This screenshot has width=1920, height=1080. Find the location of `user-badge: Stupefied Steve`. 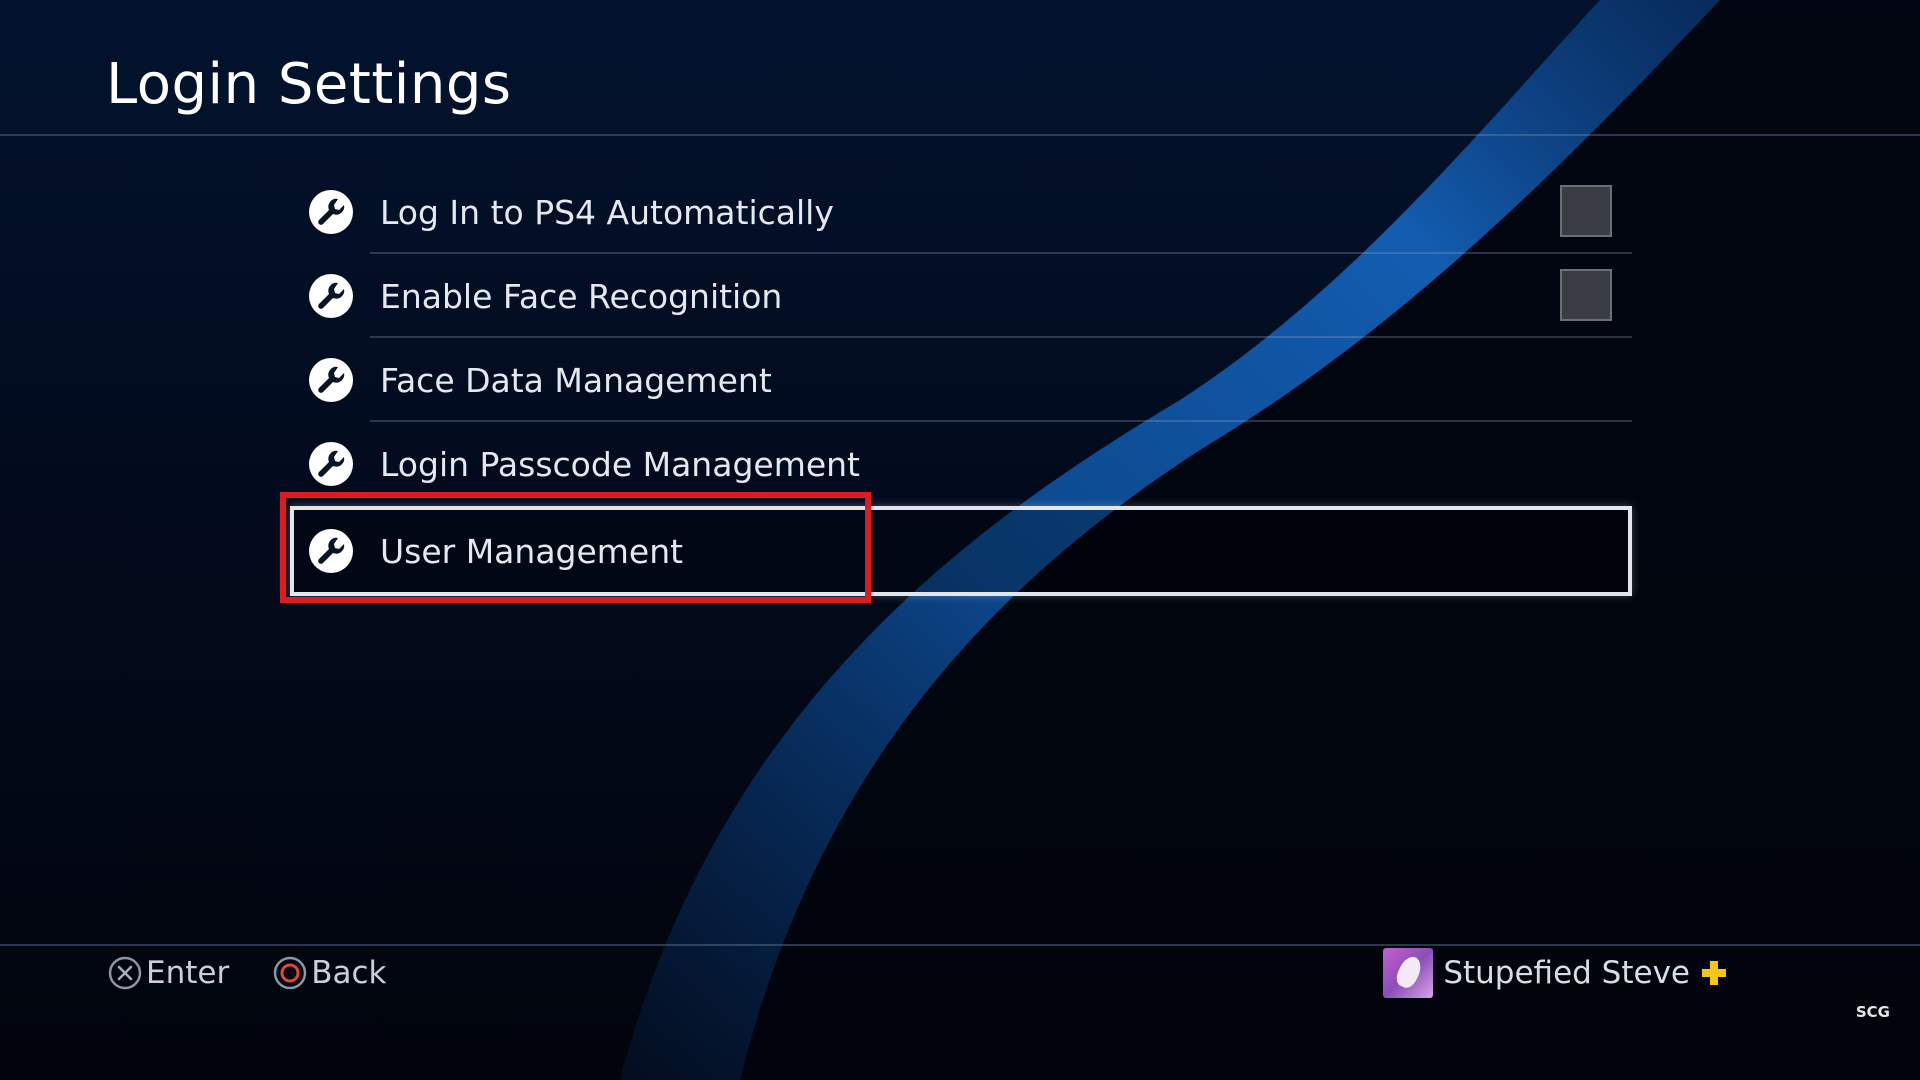

user-badge: Stupefied Steve is located at coordinates (1555, 973).